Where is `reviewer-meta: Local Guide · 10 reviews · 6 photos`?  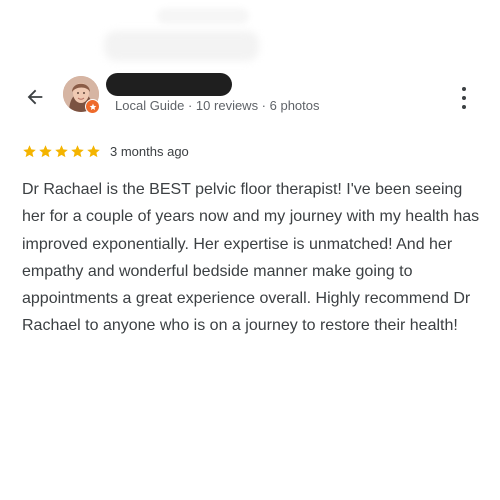 reviewer-meta: Local Guide · 10 reviews · 6 photos is located at coordinates (217, 105).